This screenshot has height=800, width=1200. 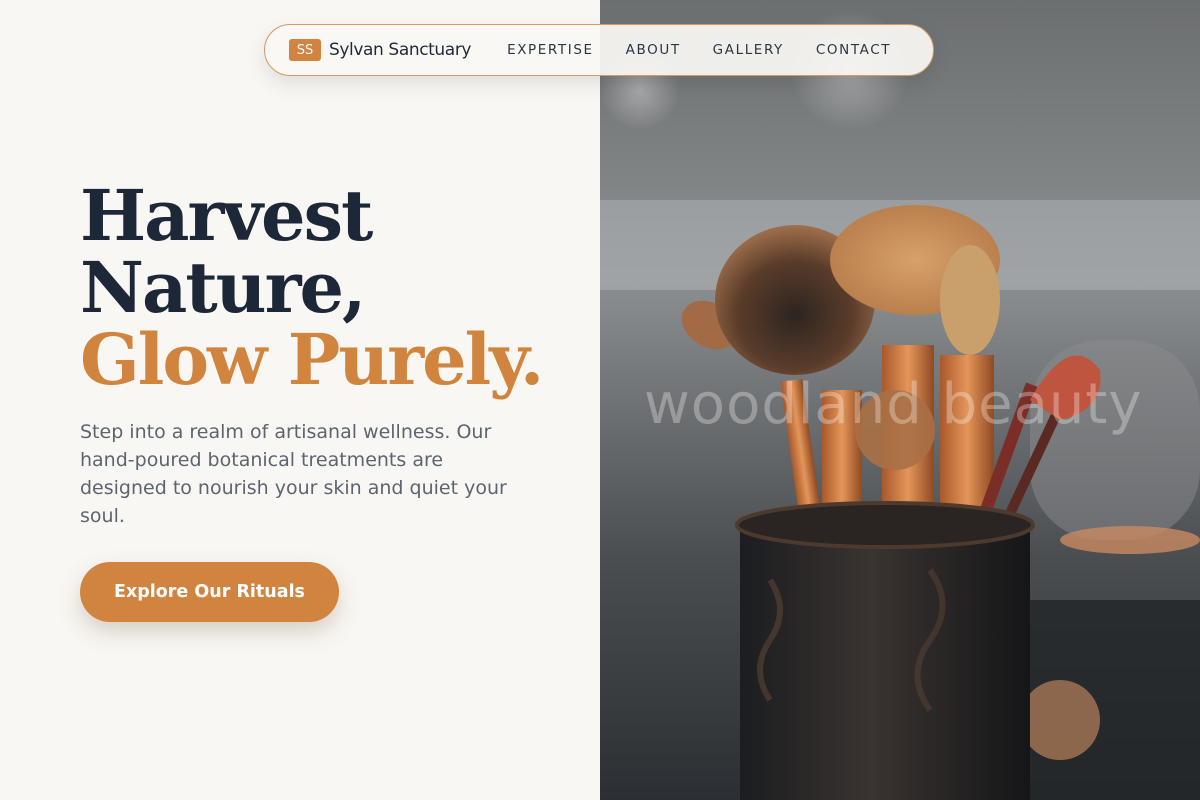 I want to click on nav-link-contact: CONTACT, so click(x=853, y=50).